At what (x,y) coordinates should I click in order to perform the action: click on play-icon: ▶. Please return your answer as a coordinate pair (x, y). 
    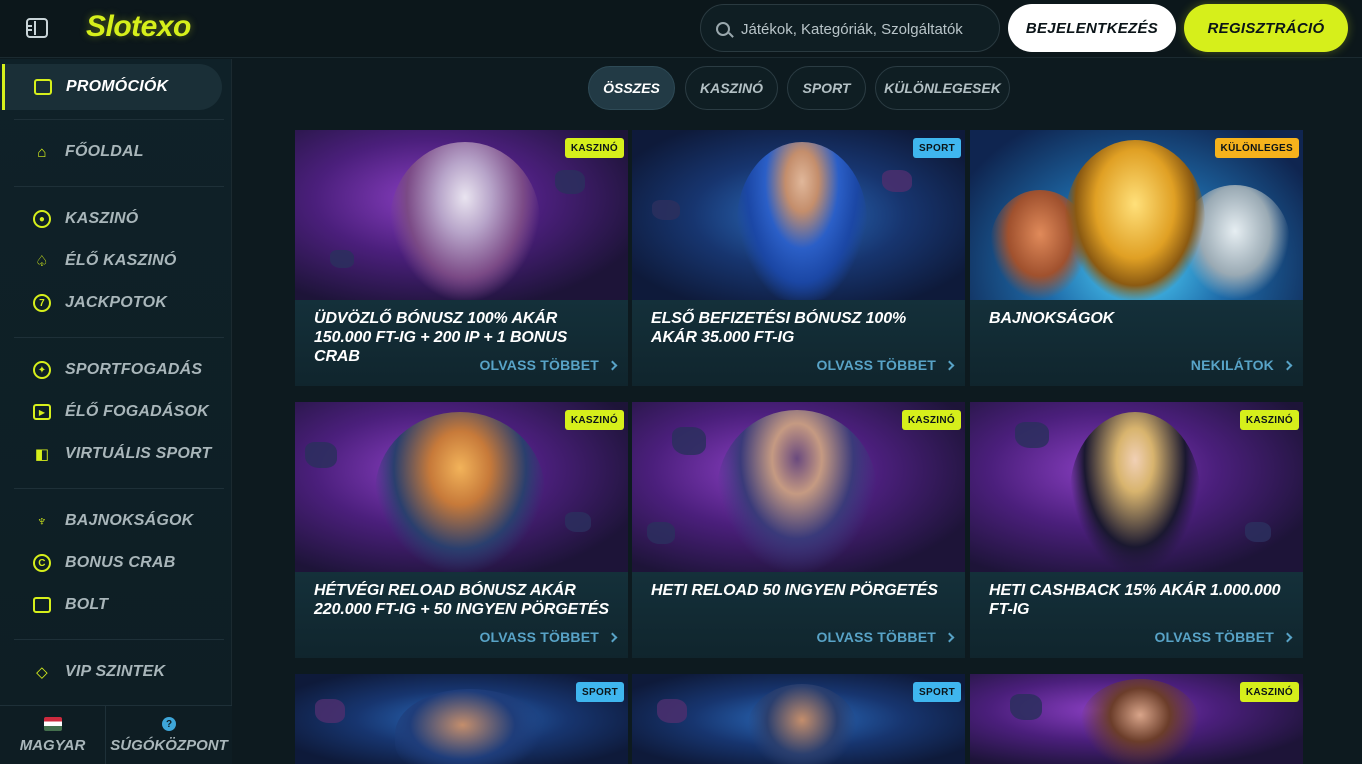
    Looking at the image, I should click on (42, 412).